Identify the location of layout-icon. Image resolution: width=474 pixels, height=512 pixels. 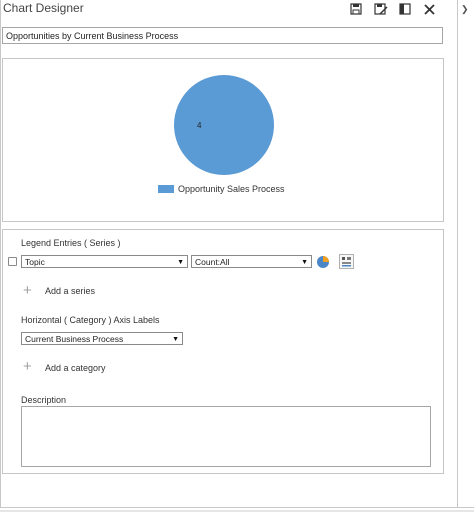
(405, 9).